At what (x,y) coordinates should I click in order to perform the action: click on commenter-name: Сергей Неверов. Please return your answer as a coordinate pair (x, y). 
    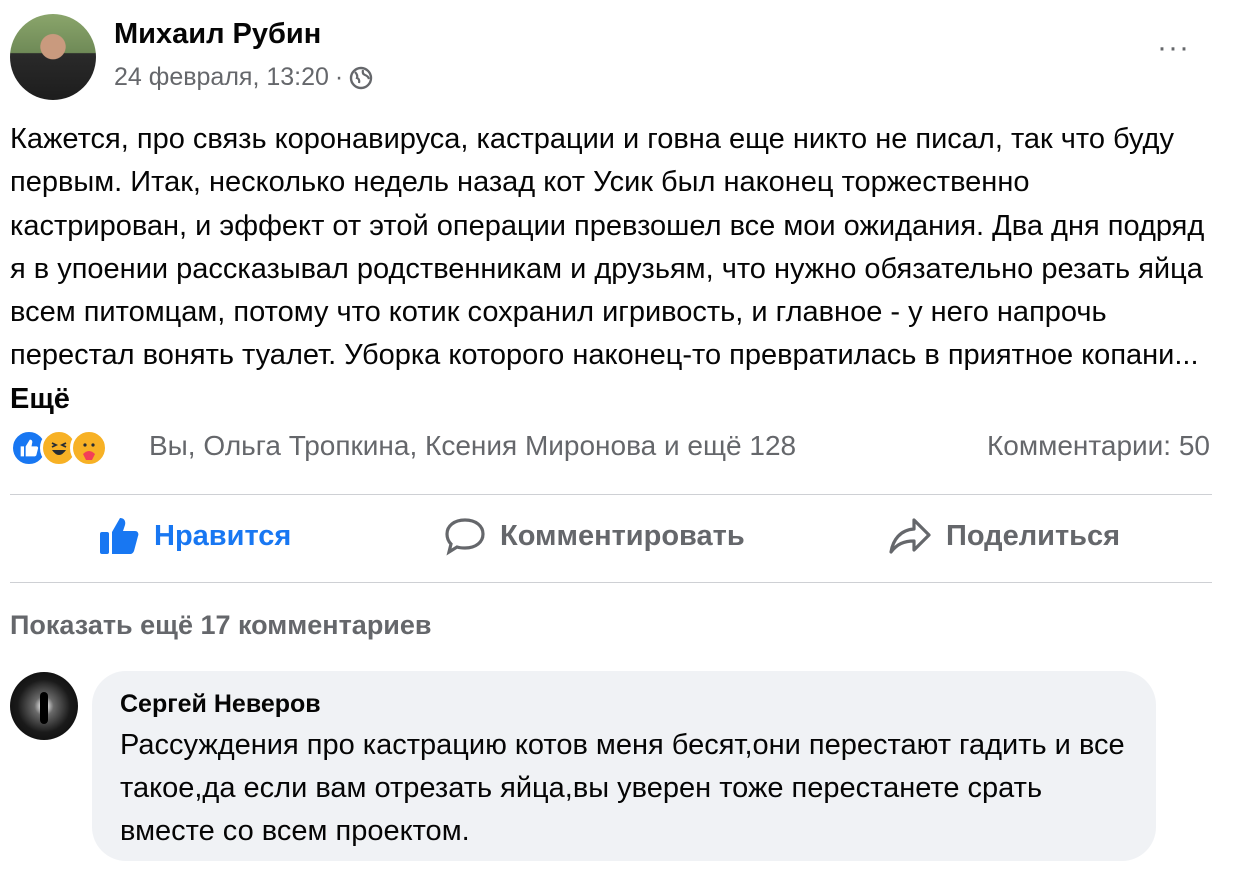
    Looking at the image, I should click on (220, 704).